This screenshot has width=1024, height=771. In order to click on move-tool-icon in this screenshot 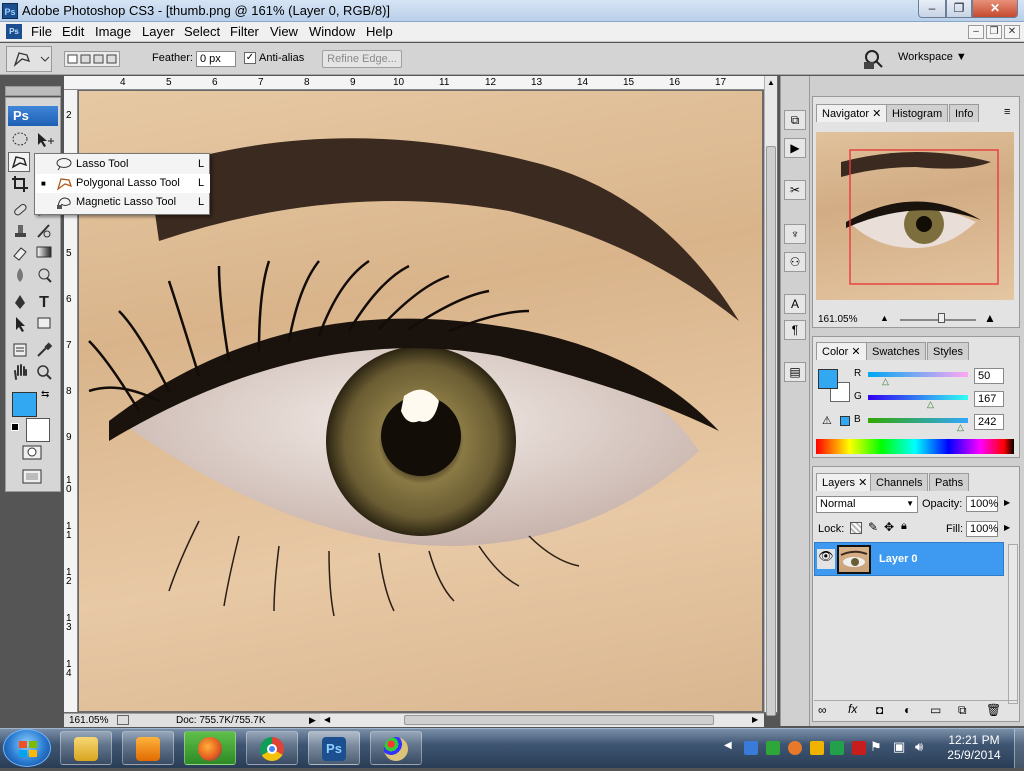, I will do `click(44, 141)`.